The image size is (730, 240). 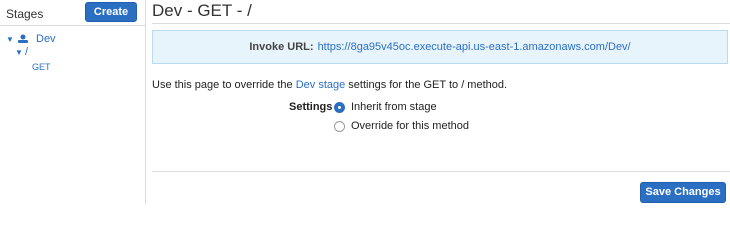 What do you see at coordinates (339, 107) in the screenshot?
I see `radio-checked-icon` at bounding box center [339, 107].